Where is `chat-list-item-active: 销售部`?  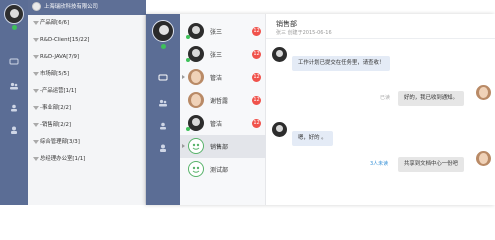 chat-list-item-active: 销售部 is located at coordinates (223, 146).